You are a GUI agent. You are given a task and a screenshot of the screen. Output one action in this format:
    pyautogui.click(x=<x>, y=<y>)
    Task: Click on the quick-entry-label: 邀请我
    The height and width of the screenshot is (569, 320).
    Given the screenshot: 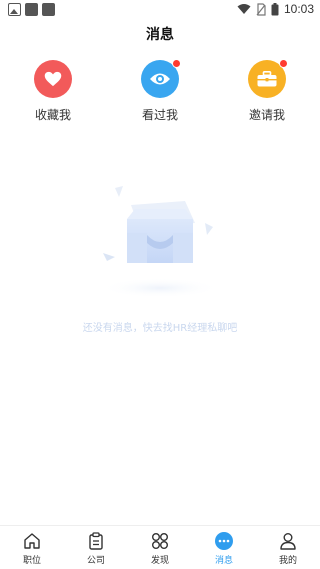 What is the action you would take?
    pyautogui.click(x=266, y=115)
    